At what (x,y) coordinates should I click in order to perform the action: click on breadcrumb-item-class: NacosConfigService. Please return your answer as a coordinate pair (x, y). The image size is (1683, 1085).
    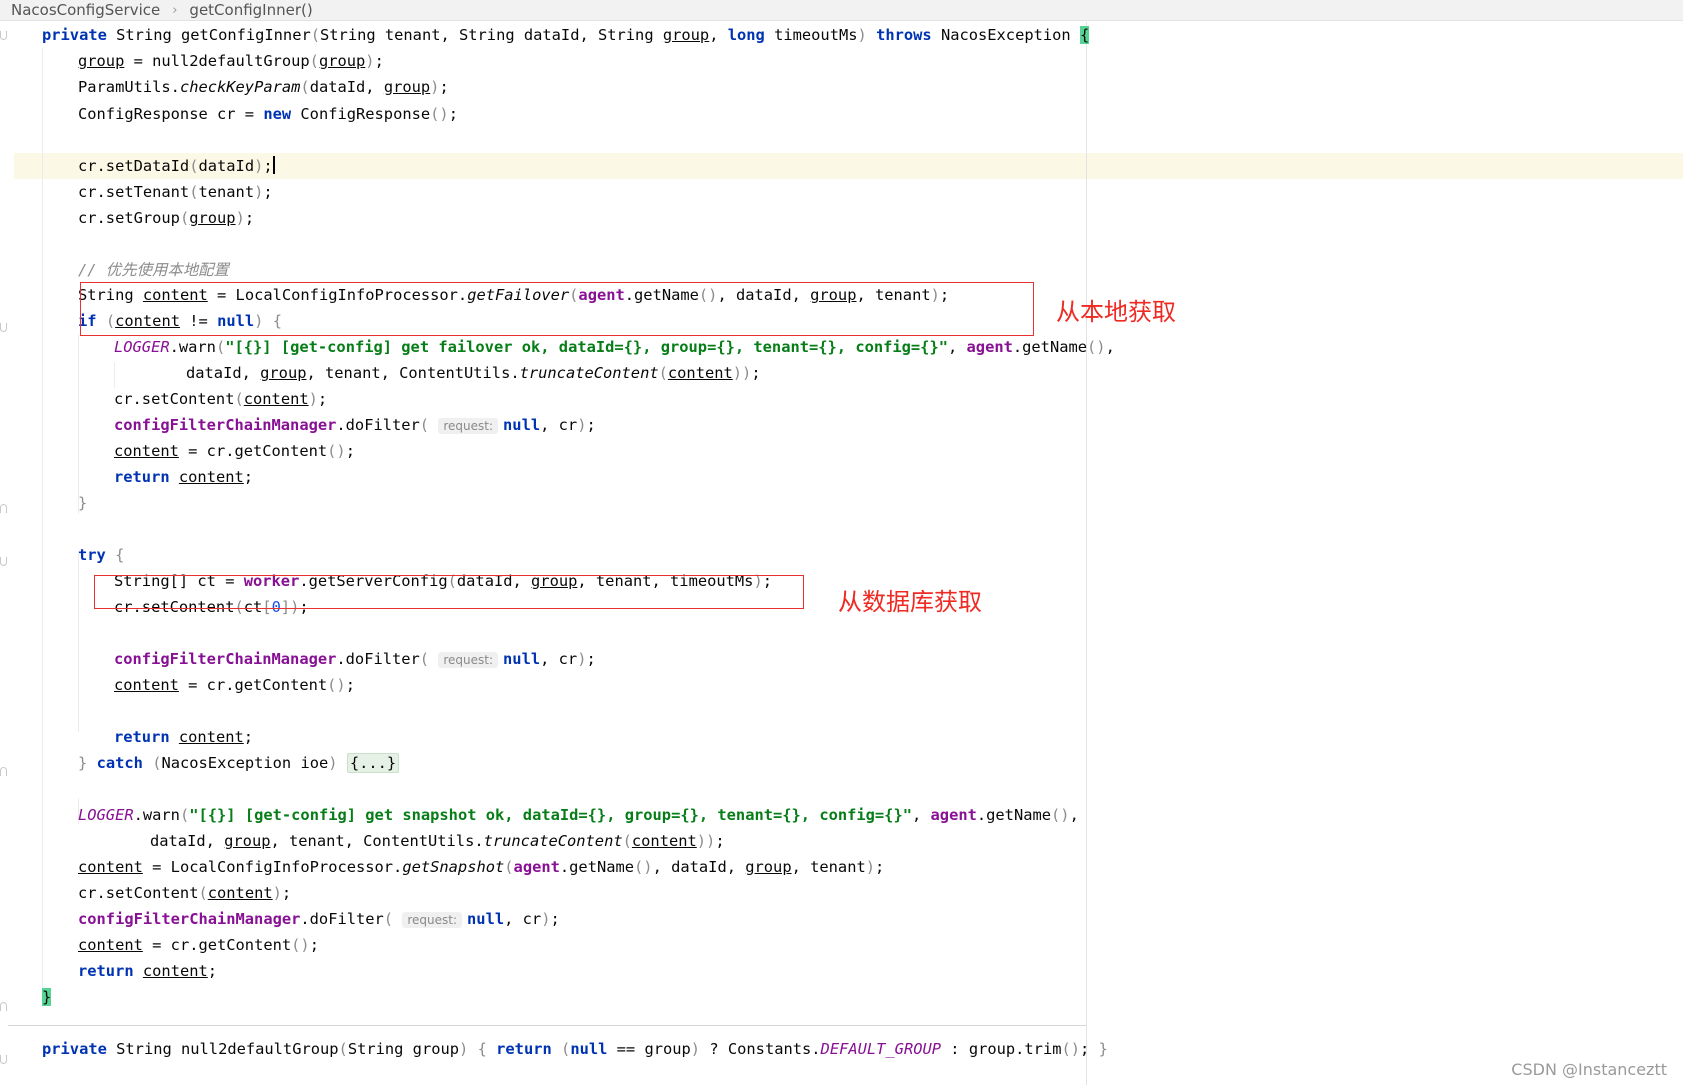
    Looking at the image, I should click on (85, 10).